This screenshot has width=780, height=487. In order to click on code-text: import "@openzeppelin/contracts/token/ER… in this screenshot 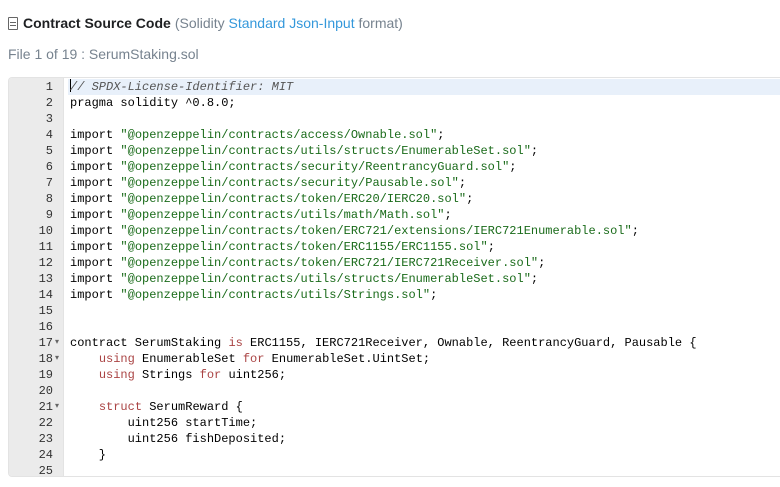, I will do `click(424, 247)`.